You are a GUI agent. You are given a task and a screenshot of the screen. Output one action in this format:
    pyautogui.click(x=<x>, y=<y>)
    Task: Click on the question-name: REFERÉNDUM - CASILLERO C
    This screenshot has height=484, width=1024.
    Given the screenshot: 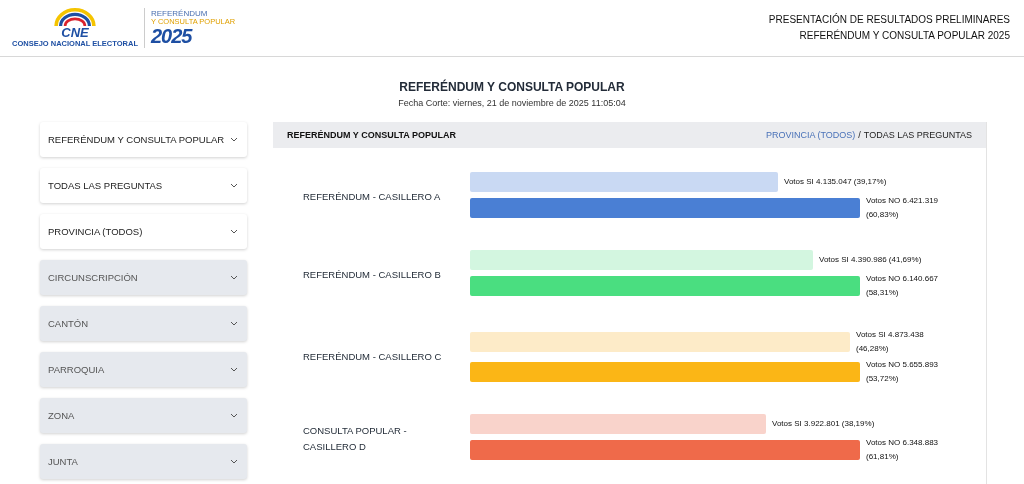 What is the action you would take?
    pyautogui.click(x=372, y=357)
    